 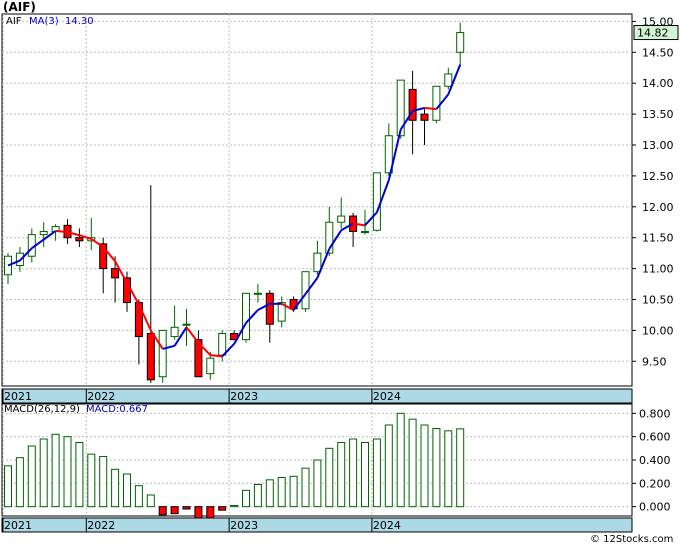 What do you see at coordinates (387, 525) in the screenshot?
I see `macd-date-tick-label: 2024` at bounding box center [387, 525].